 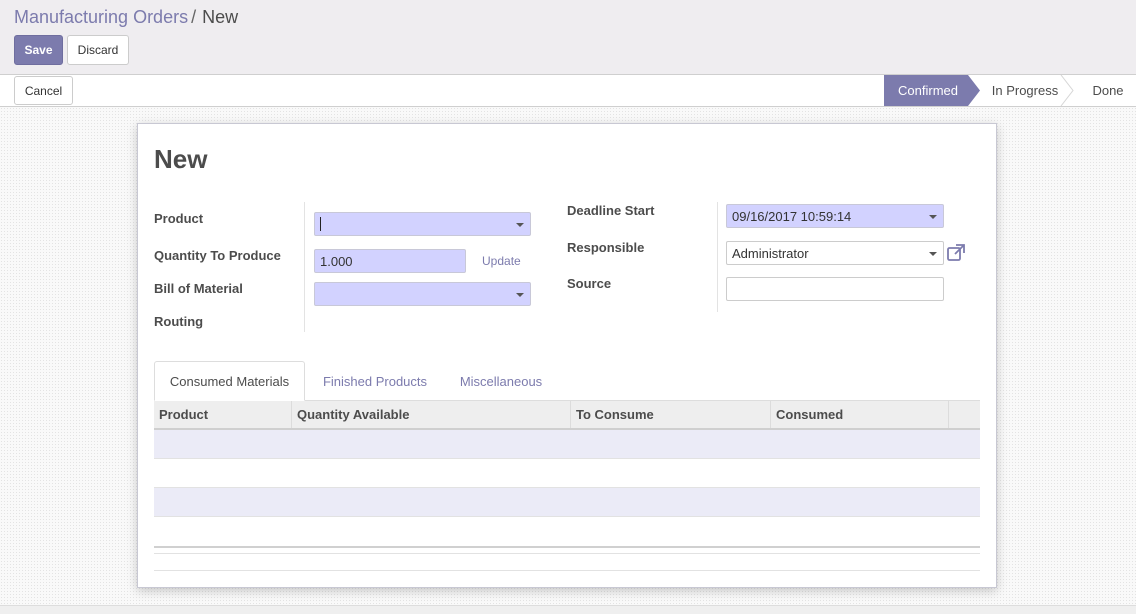 I want to click on column-header-actions, so click(x=964, y=414).